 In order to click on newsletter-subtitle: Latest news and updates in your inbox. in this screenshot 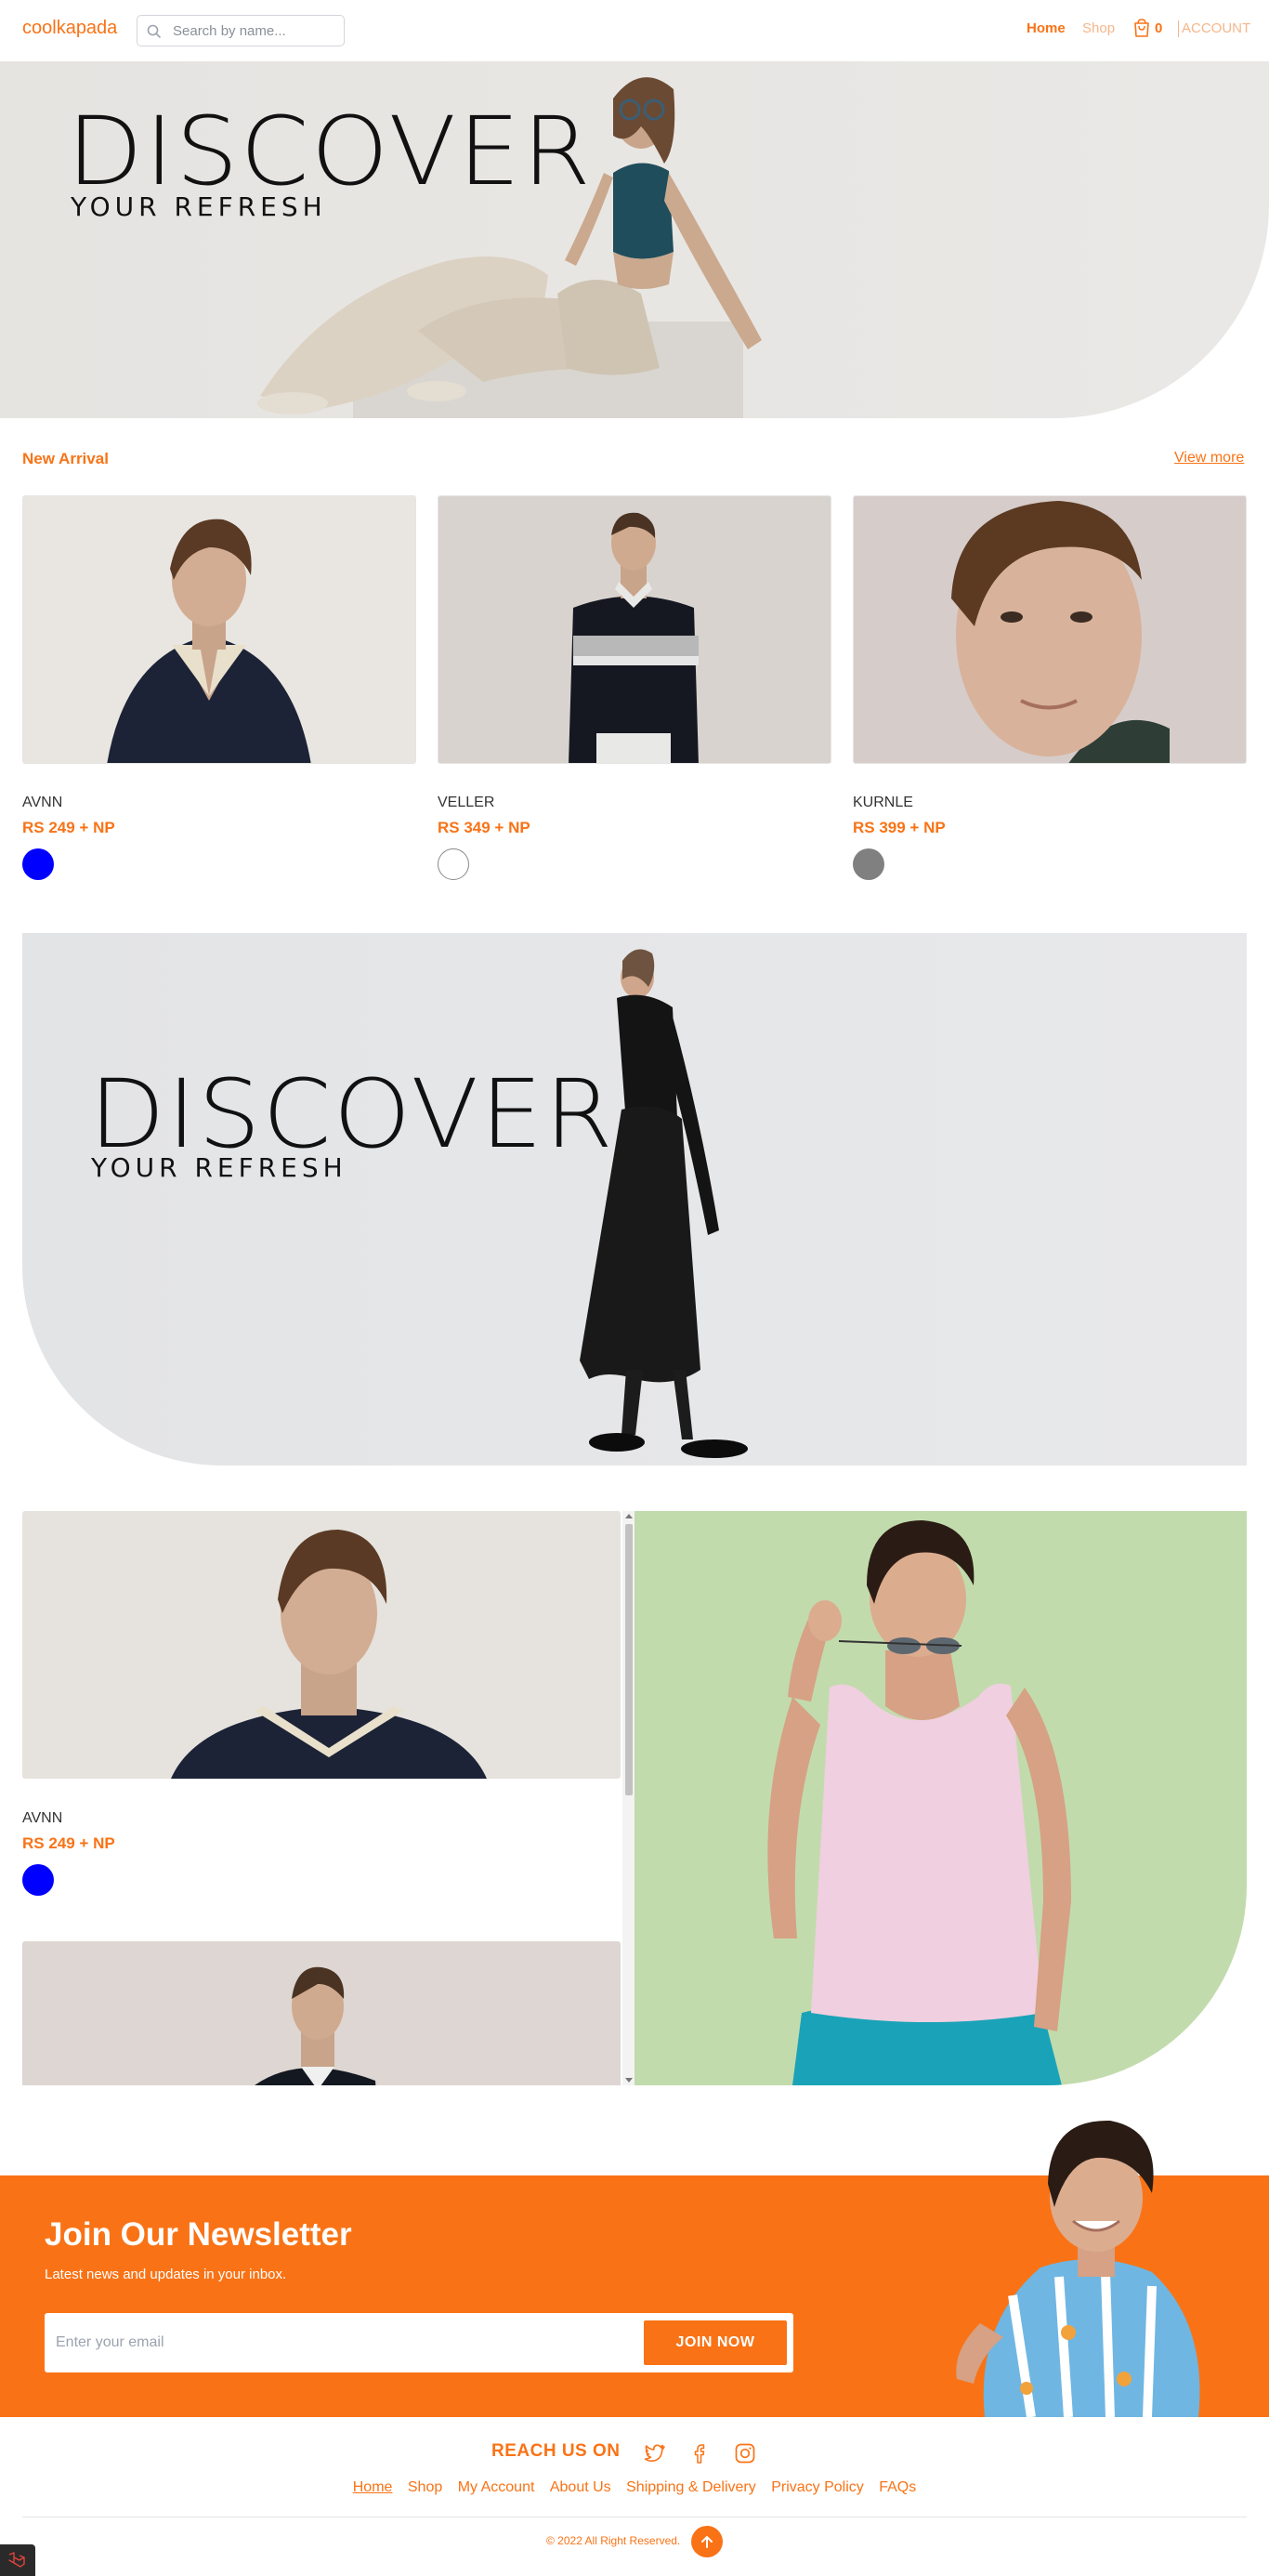, I will do `click(166, 2274)`.